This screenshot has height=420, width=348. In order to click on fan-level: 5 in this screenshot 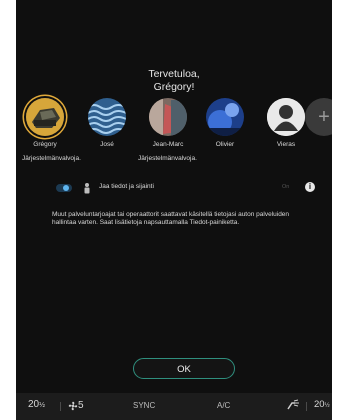, I will do `click(81, 405)`.